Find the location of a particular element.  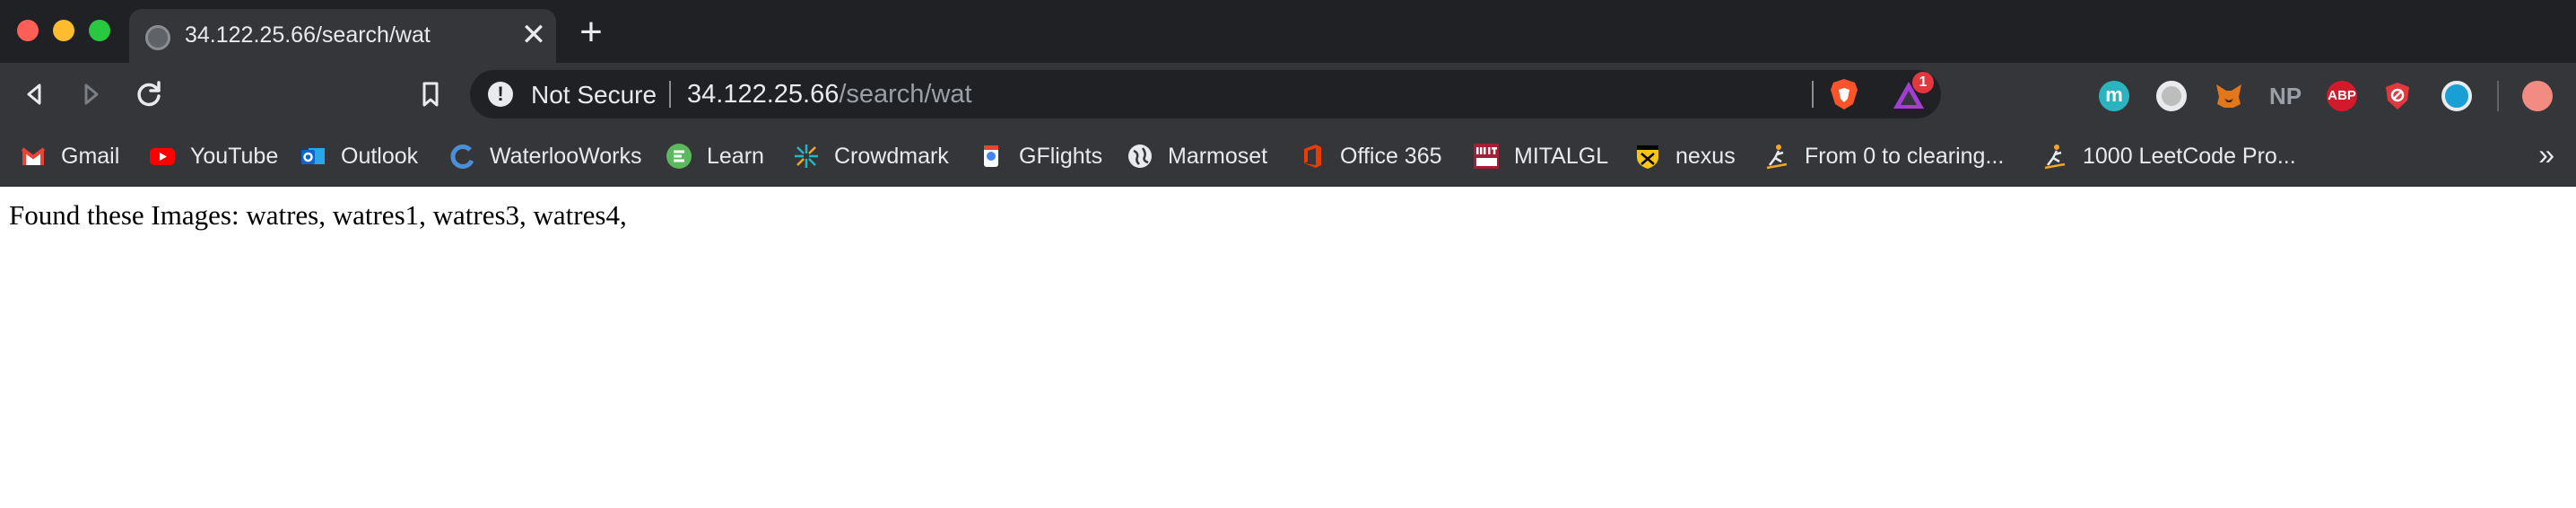

bookmark-marmoset: Marmoset is located at coordinates (1197, 156).